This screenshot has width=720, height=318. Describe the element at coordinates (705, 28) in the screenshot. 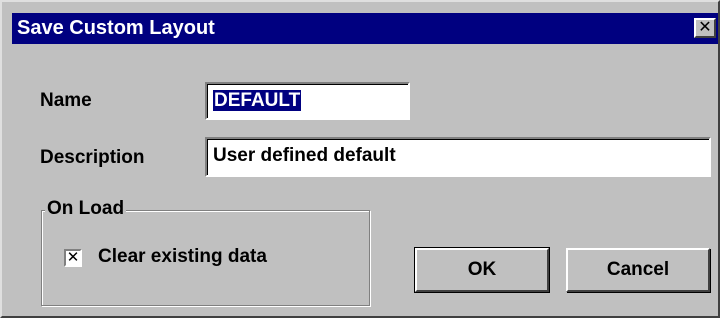

I see `close-icon: ✕` at that location.